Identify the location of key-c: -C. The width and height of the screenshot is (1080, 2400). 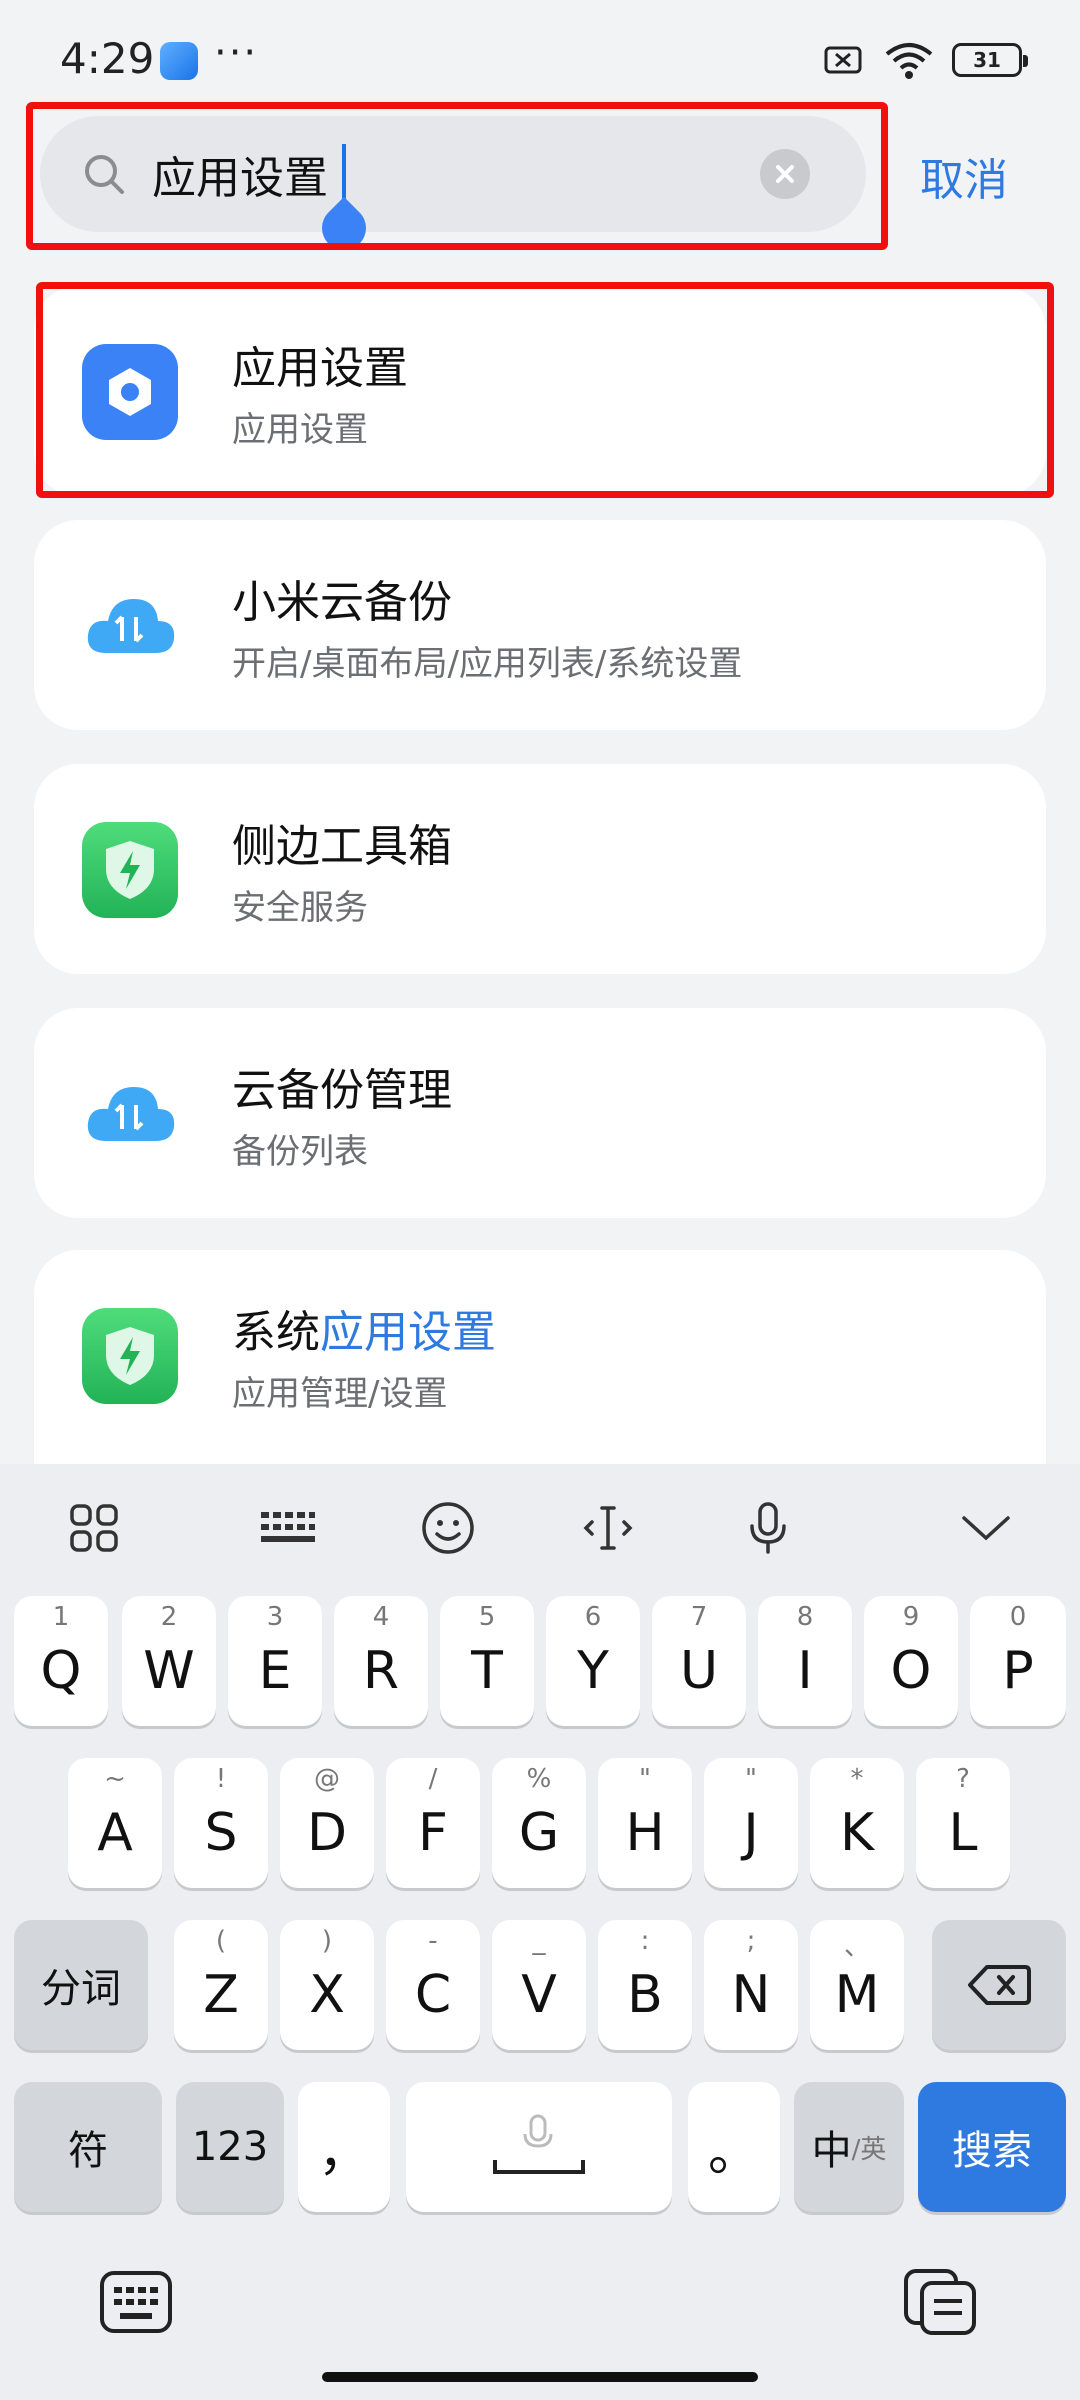
(433, 1985).